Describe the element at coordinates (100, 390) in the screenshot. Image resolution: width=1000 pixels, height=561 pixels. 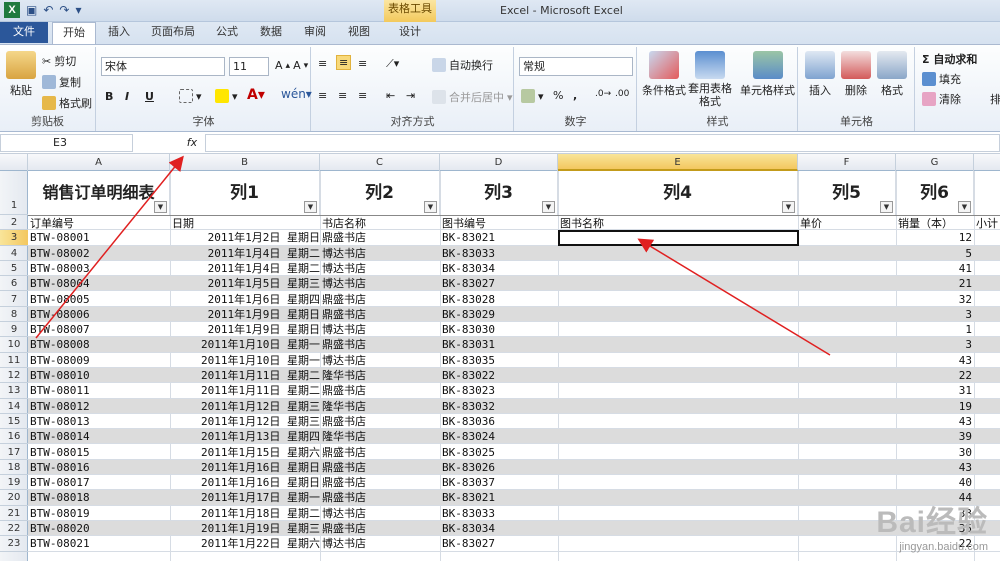
I see `table-cell: BTW-08011` at that location.